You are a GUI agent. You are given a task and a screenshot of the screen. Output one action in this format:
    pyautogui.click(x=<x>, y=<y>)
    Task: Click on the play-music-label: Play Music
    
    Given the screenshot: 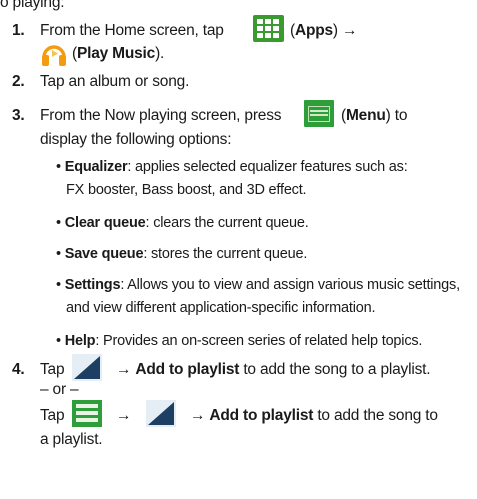 What is the action you would take?
    pyautogui.click(x=116, y=53)
    